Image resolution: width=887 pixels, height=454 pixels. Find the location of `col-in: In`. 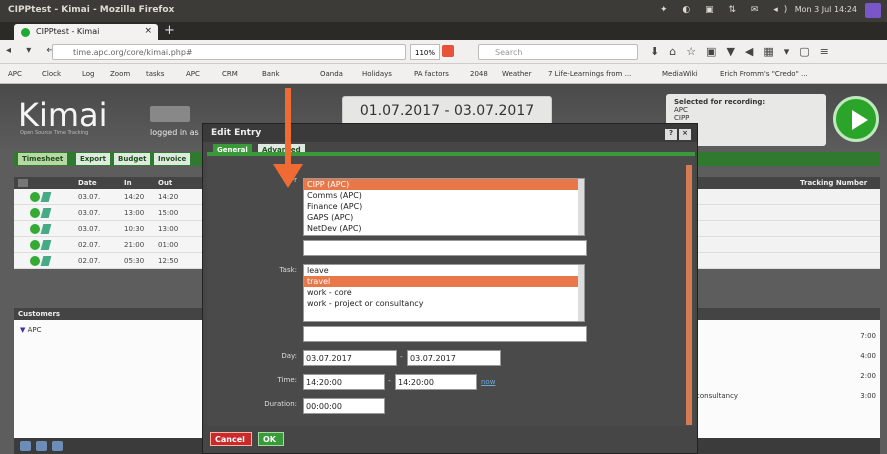

col-in: In is located at coordinates (128, 183).